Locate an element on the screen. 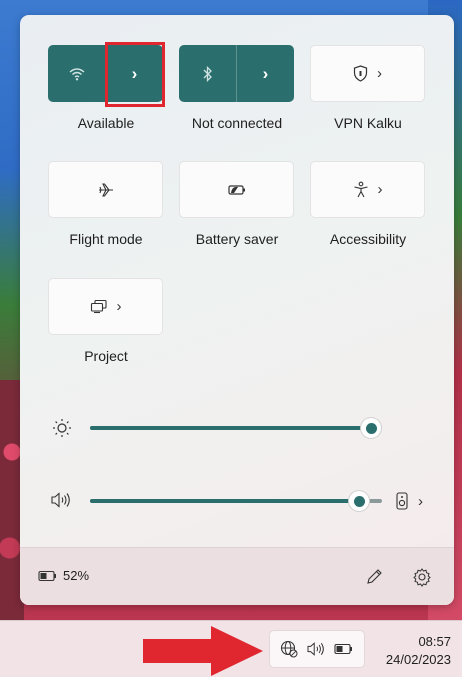 The image size is (462, 677). vpn-tile: › is located at coordinates (367, 73).